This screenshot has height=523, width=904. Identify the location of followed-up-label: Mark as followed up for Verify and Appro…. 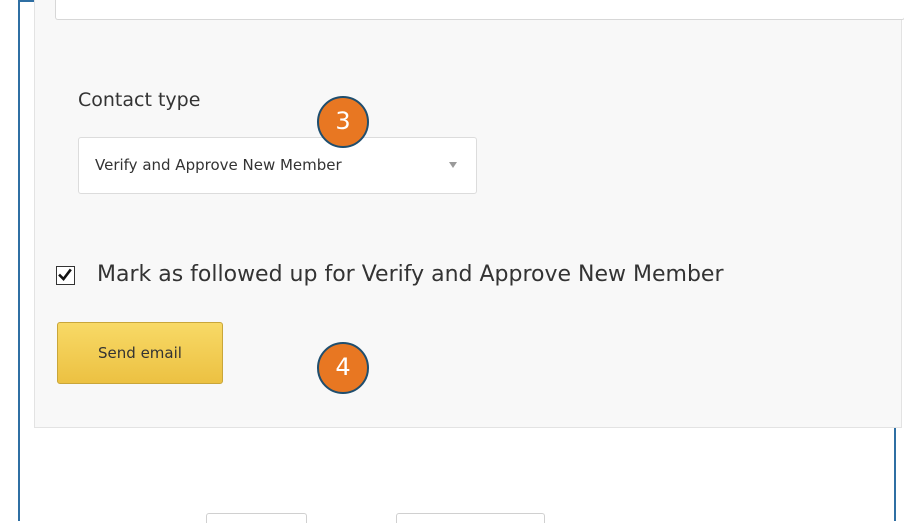
(410, 274).